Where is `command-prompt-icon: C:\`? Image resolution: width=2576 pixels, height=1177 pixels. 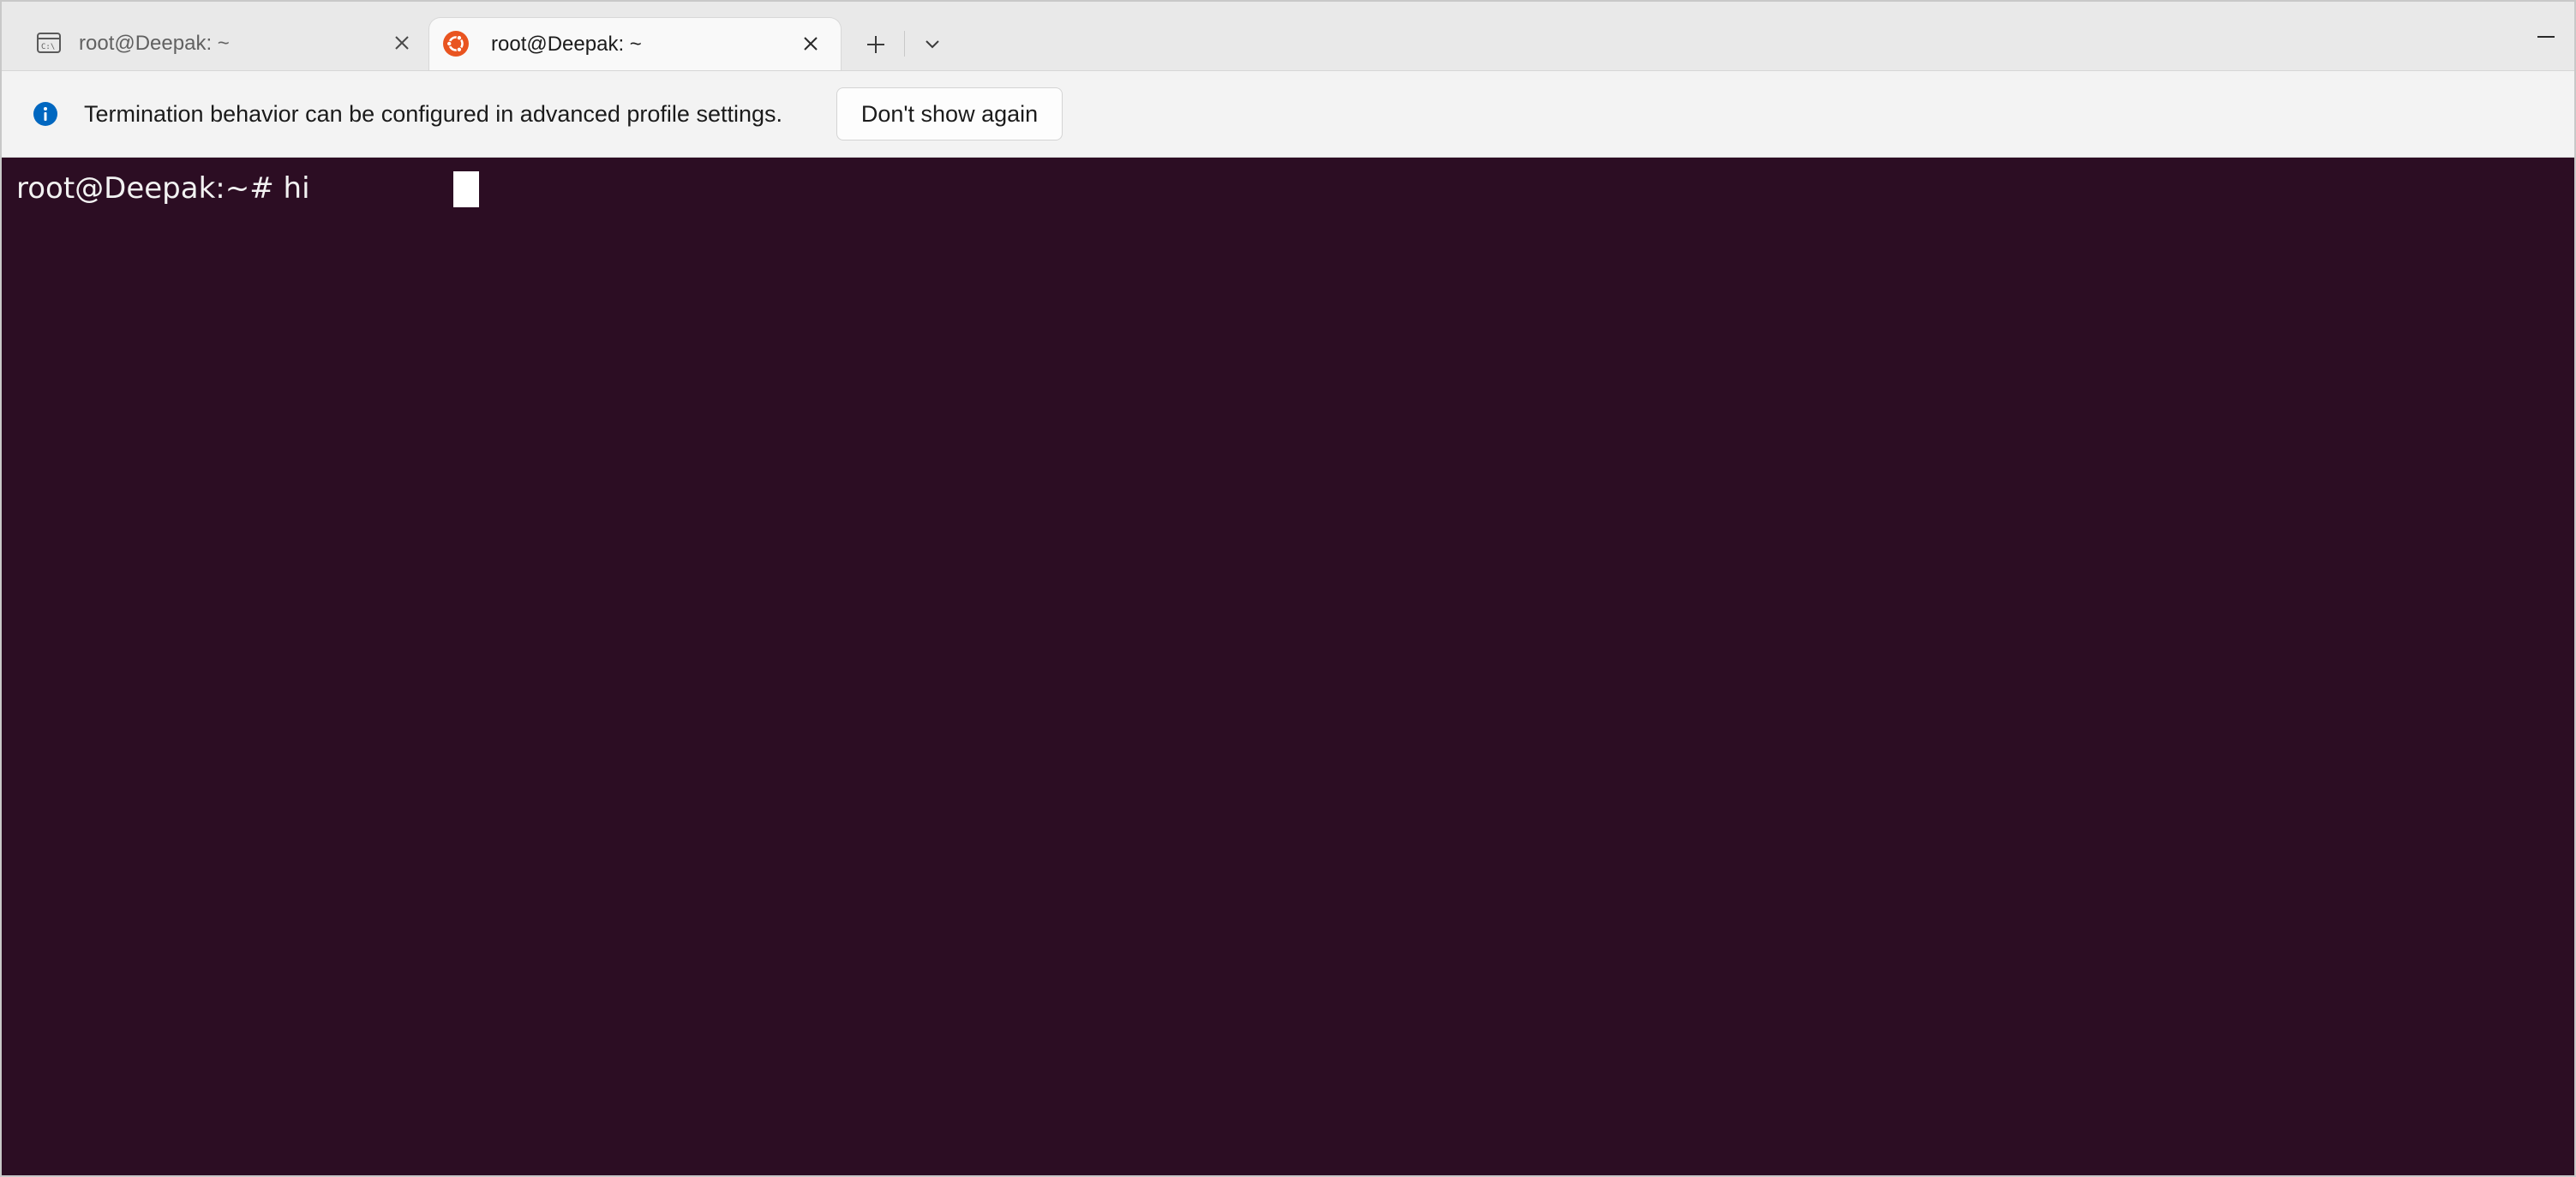
command-prompt-icon: C:\ is located at coordinates (49, 43).